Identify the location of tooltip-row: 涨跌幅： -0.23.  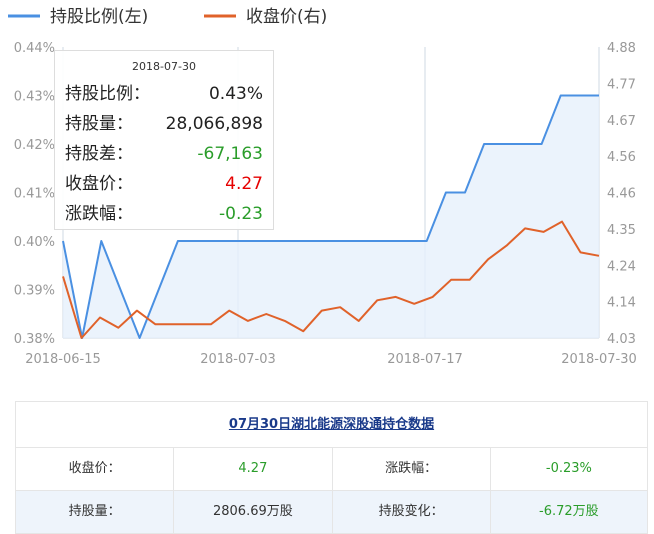
(164, 214).